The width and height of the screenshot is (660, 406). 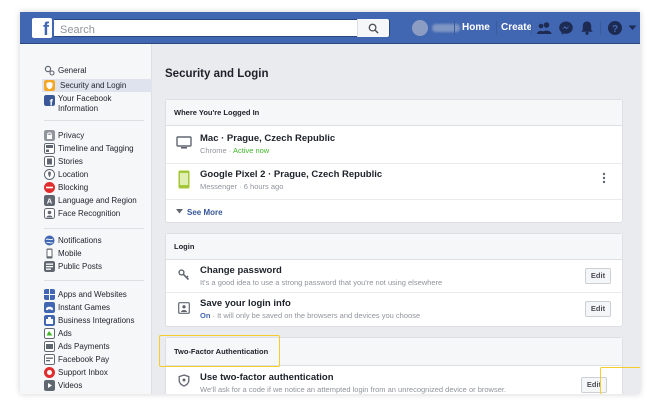 What do you see at coordinates (267, 377) in the screenshot?
I see `two-factor-title: Use two-factor authentication` at bounding box center [267, 377].